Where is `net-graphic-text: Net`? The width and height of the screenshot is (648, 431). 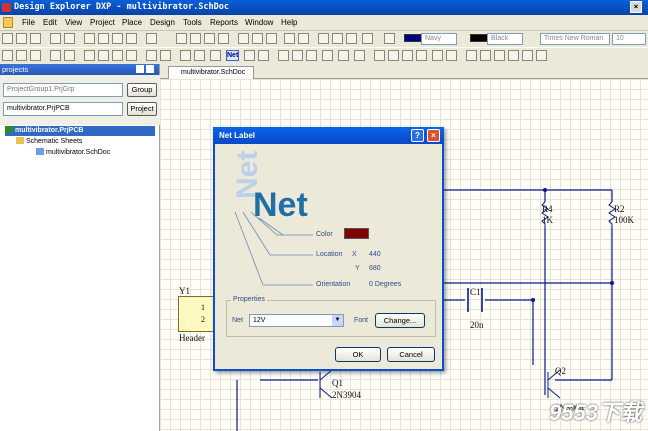 net-graphic-text: Net is located at coordinates (280, 205).